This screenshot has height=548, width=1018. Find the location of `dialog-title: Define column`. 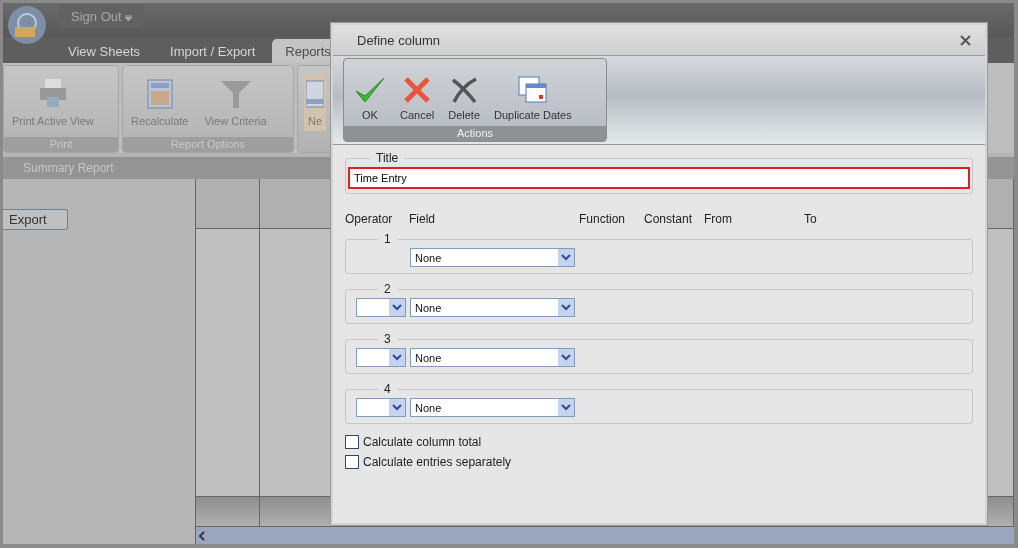

dialog-title: Define column is located at coordinates (399, 40).